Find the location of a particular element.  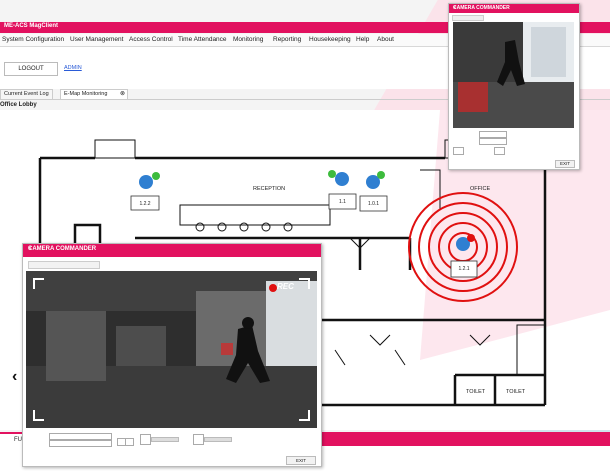

room-label-reception: RECEPTION is located at coordinates (269, 189).